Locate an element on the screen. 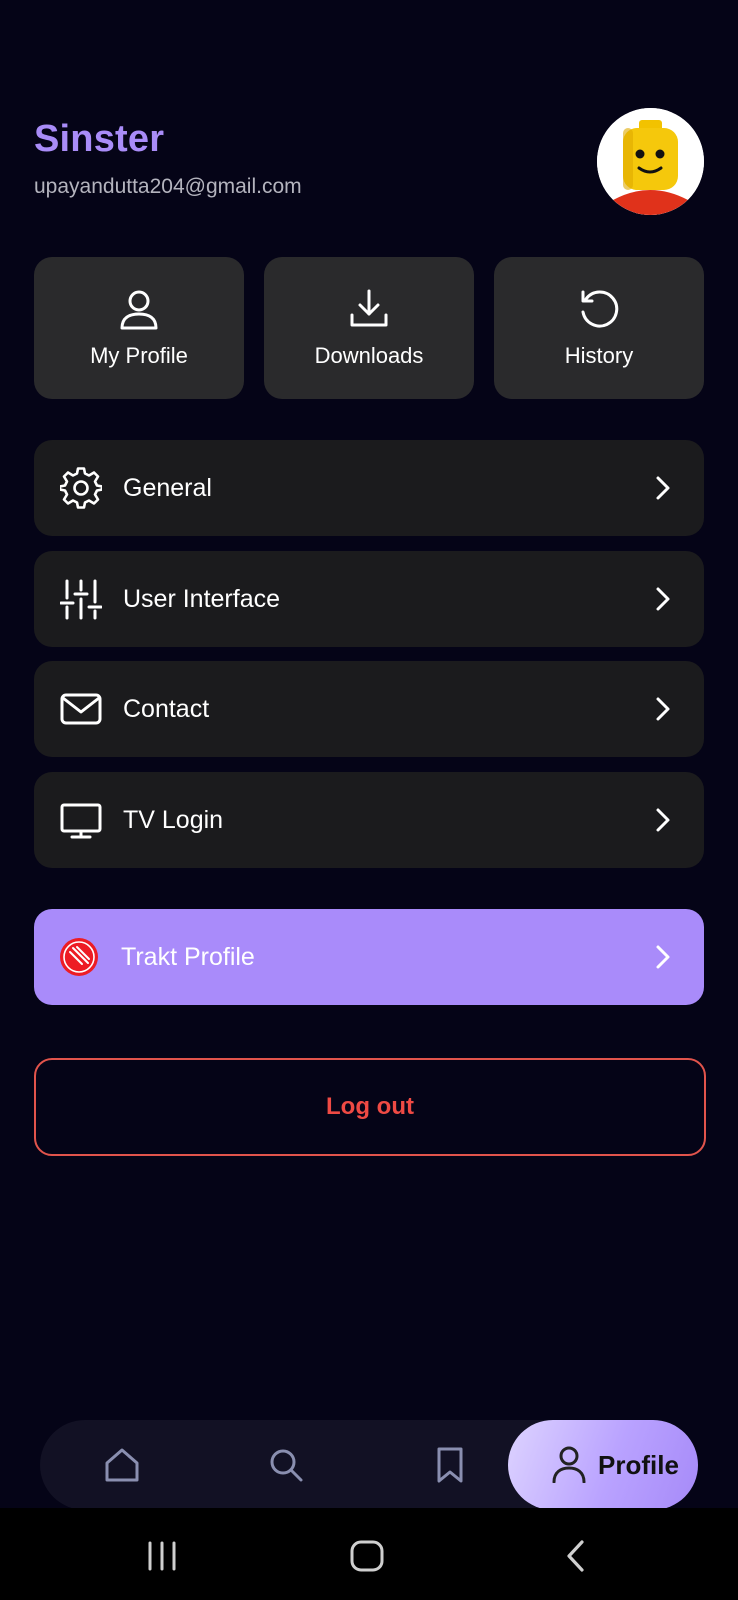 This screenshot has width=738, height=1600. menu-row-user-interface: User Interface is located at coordinates (369, 599).